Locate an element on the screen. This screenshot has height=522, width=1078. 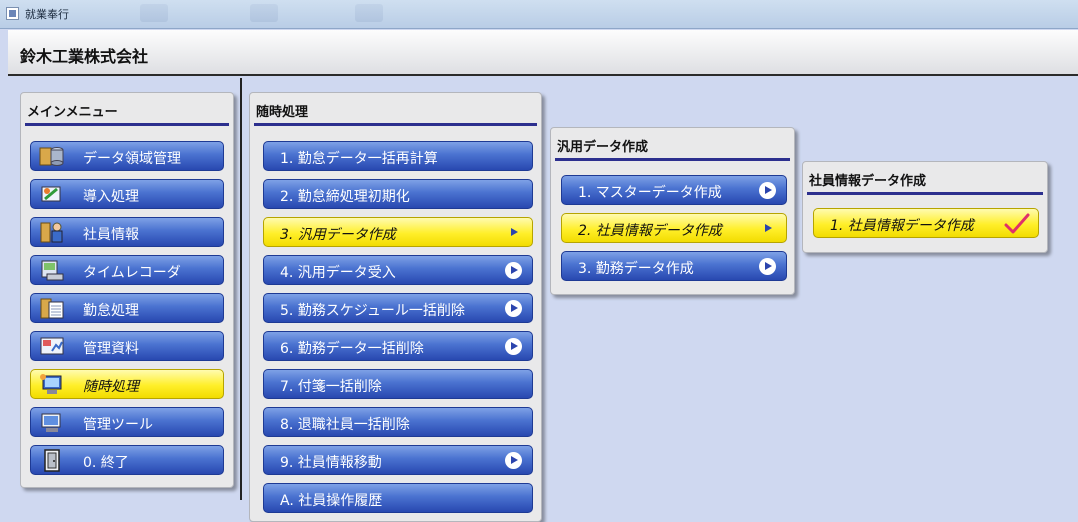
menu-item-label: 8. 退職社員一括削除 is located at coordinates (345, 425).